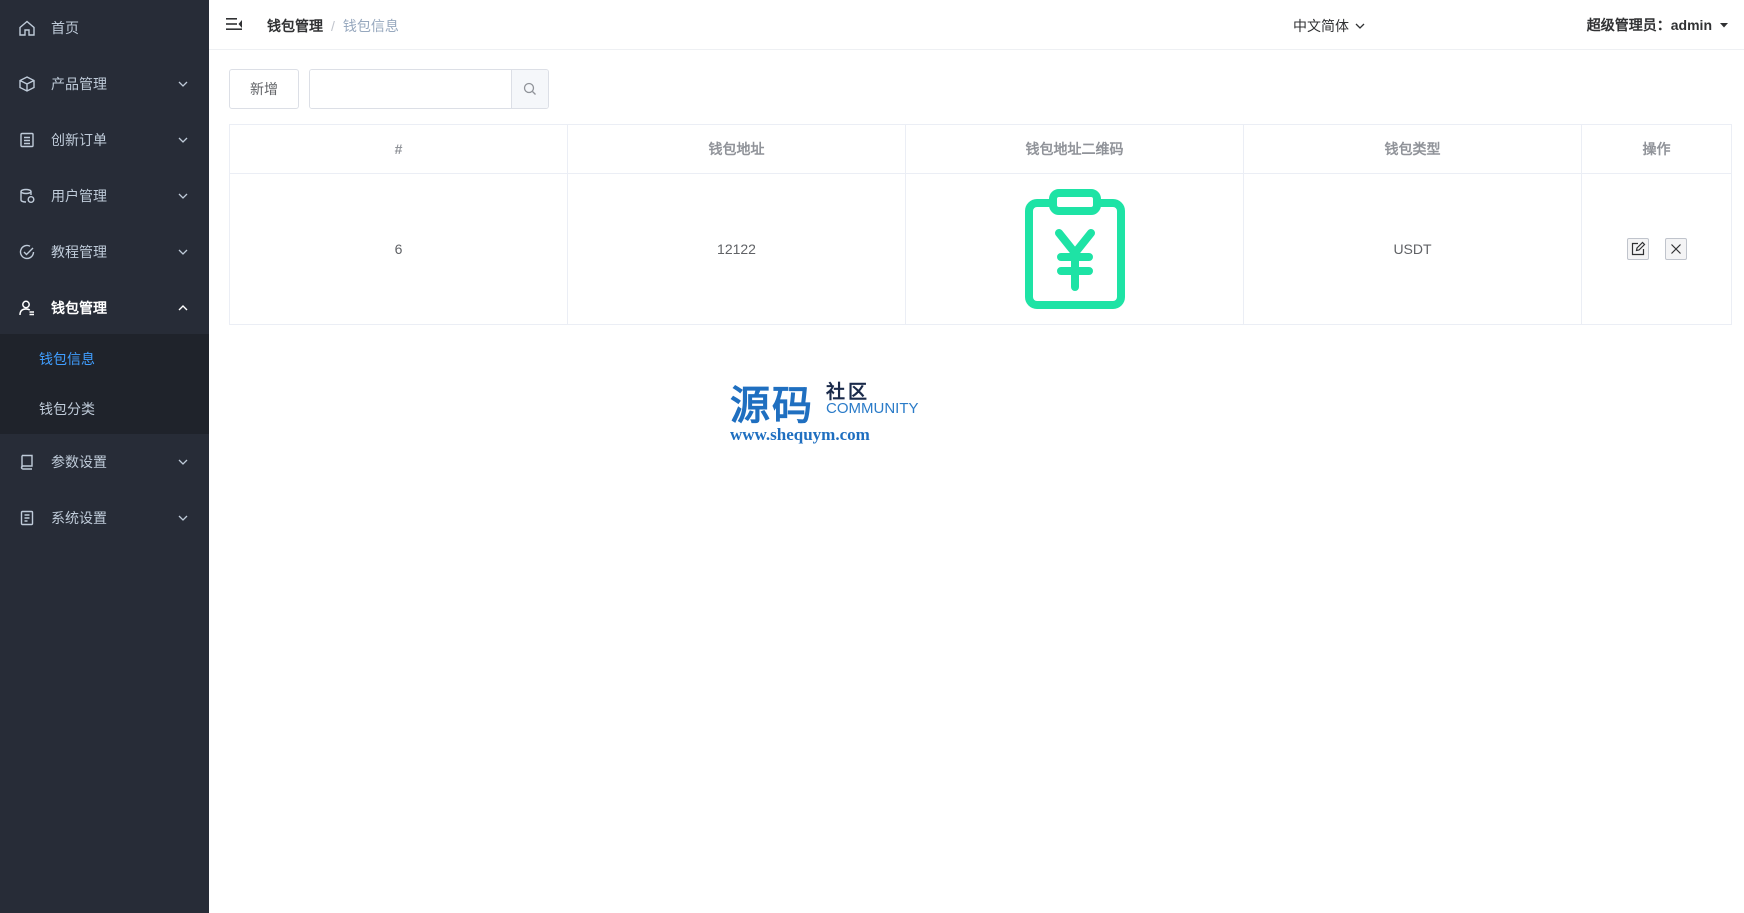 The image size is (1744, 913). I want to click on cube-icon, so click(27, 84).